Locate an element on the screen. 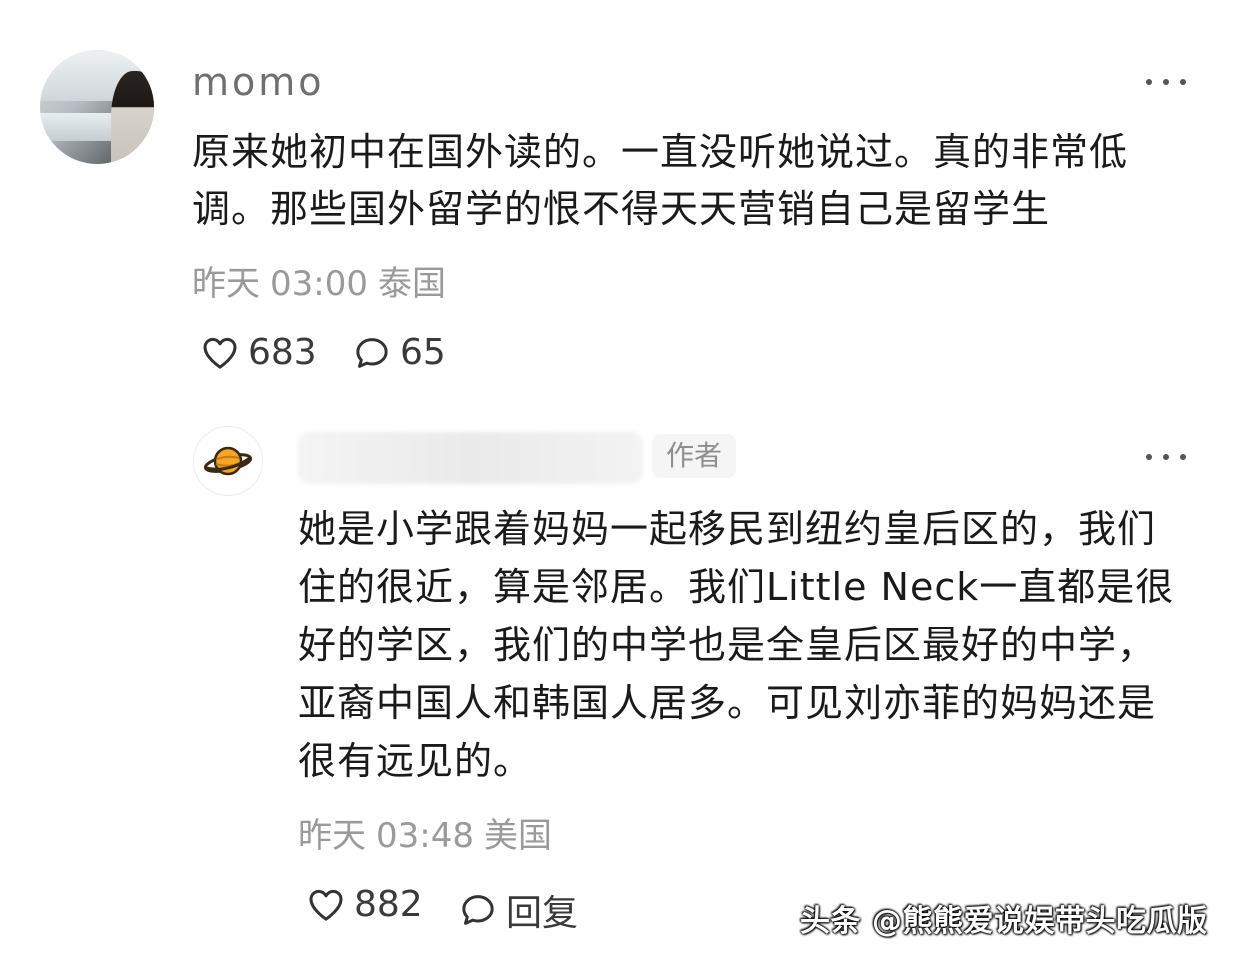  reply-reply-button: 回复 is located at coordinates (518, 910).